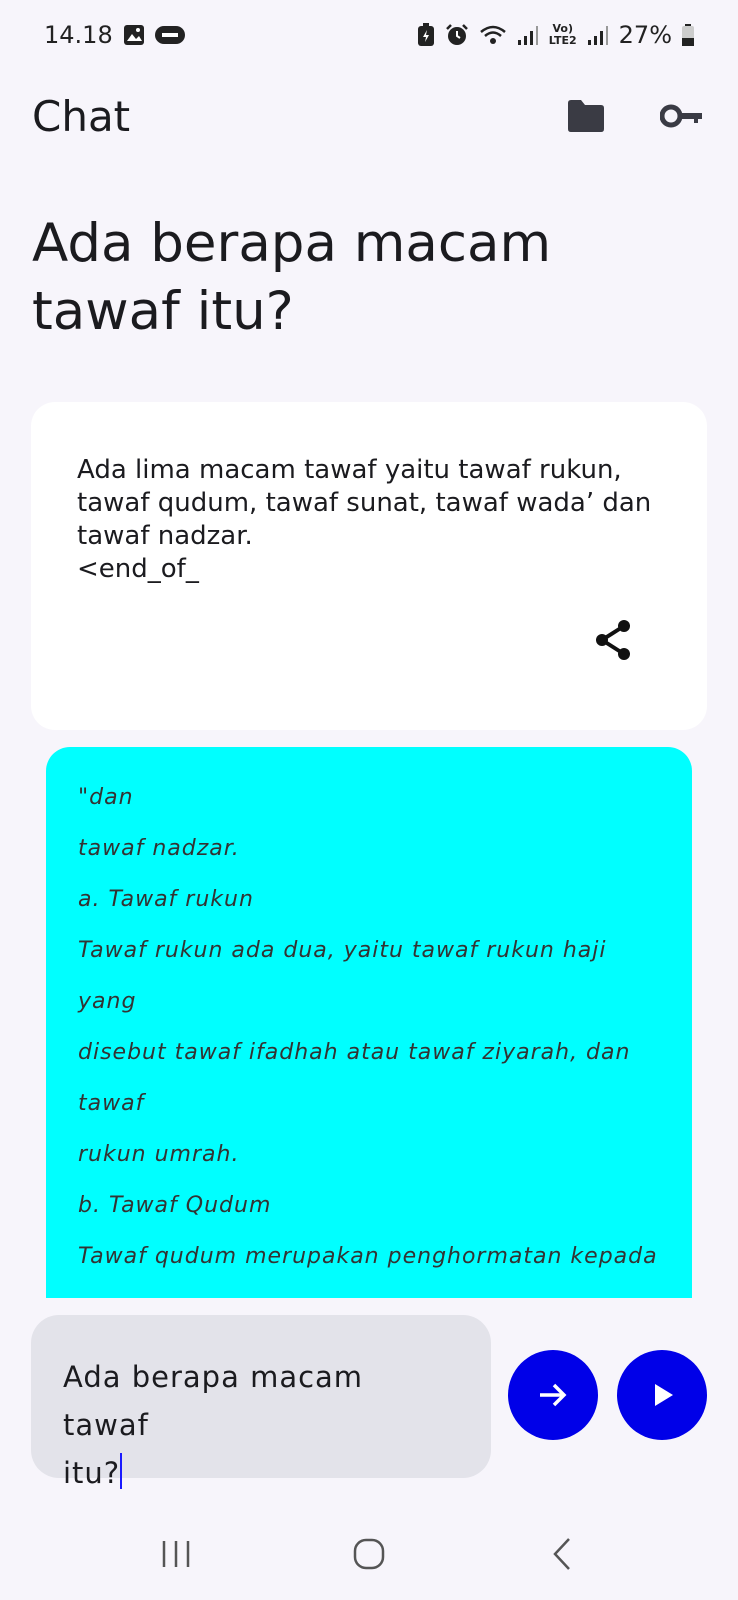 The width and height of the screenshot is (738, 1600). I want to click on play-icon, so click(664, 1395).